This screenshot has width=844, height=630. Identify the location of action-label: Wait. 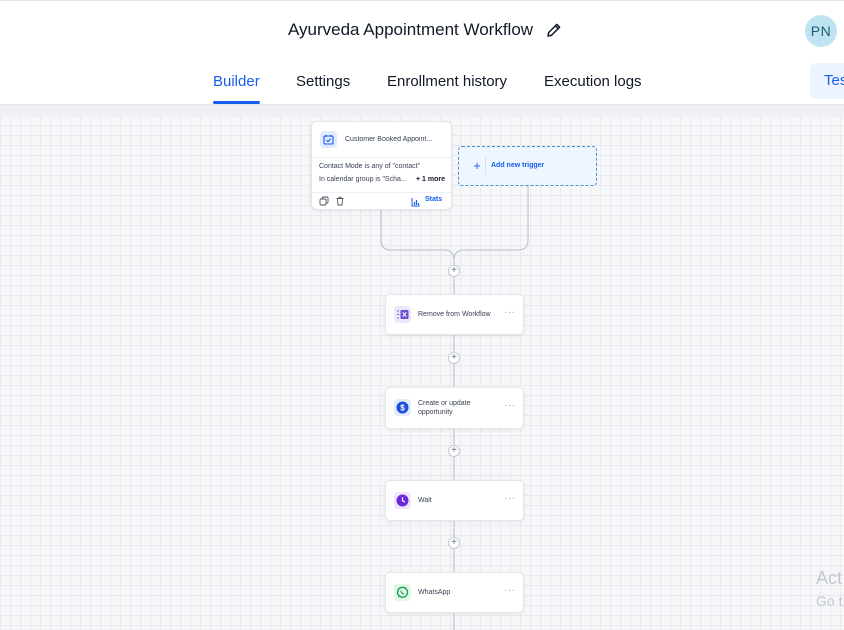
(425, 500).